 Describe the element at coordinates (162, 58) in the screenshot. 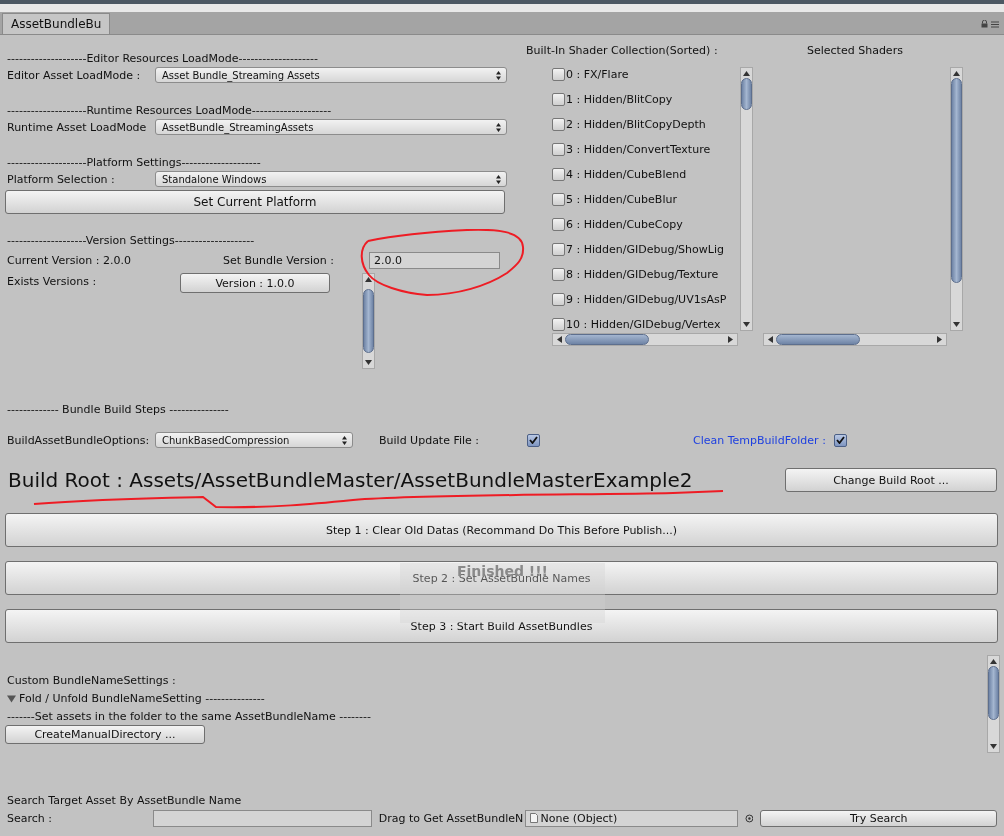

I see `section-header: --------------------Editor Resources LoadMode--------------------` at that location.